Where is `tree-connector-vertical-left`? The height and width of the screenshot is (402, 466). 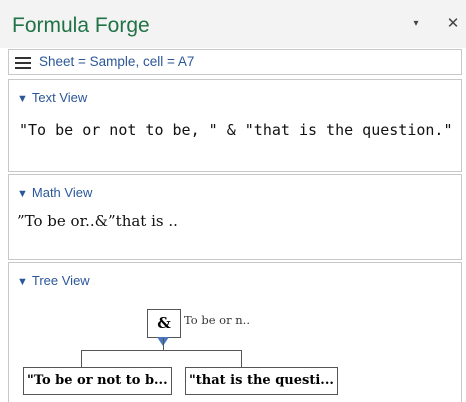 tree-connector-vertical-left is located at coordinates (81, 358).